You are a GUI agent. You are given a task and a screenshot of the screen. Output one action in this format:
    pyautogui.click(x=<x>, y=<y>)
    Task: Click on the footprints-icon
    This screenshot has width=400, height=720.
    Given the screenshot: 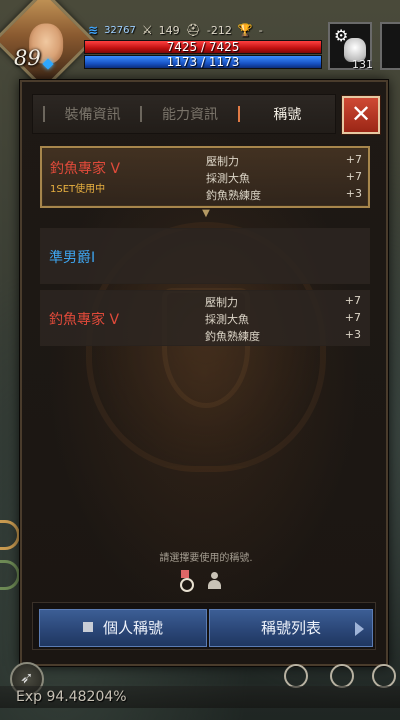 What is the action you would take?
    pyautogui.click(x=296, y=676)
    